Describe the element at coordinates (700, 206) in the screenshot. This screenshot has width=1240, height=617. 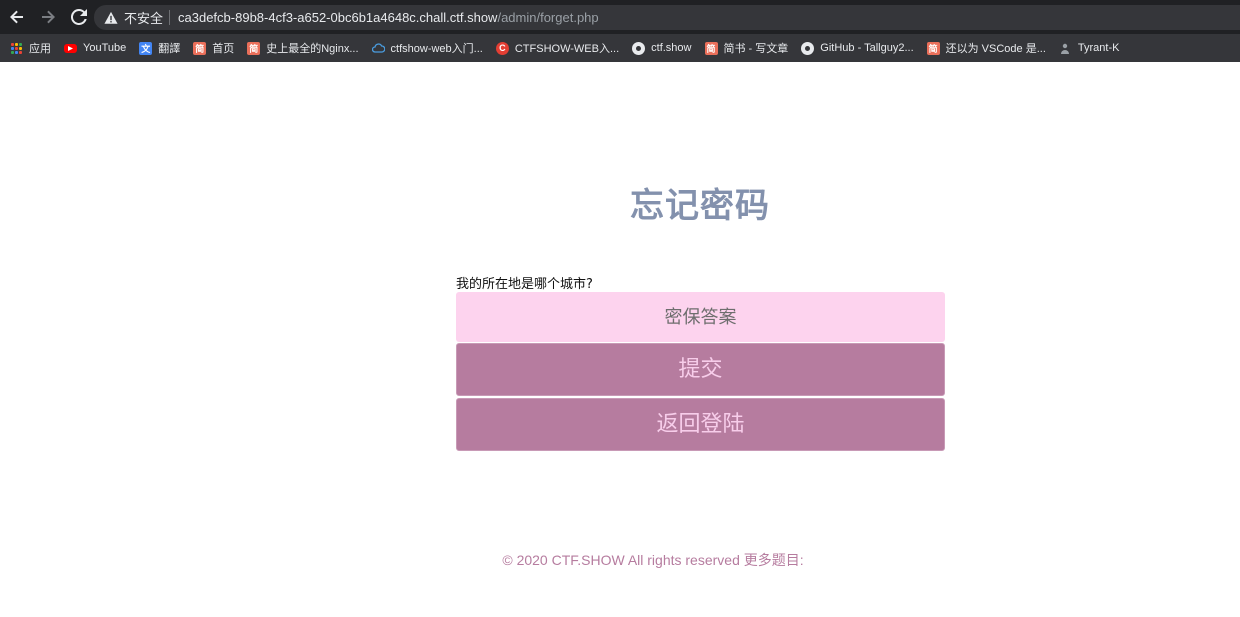
I see `page-title: 忘记密码` at that location.